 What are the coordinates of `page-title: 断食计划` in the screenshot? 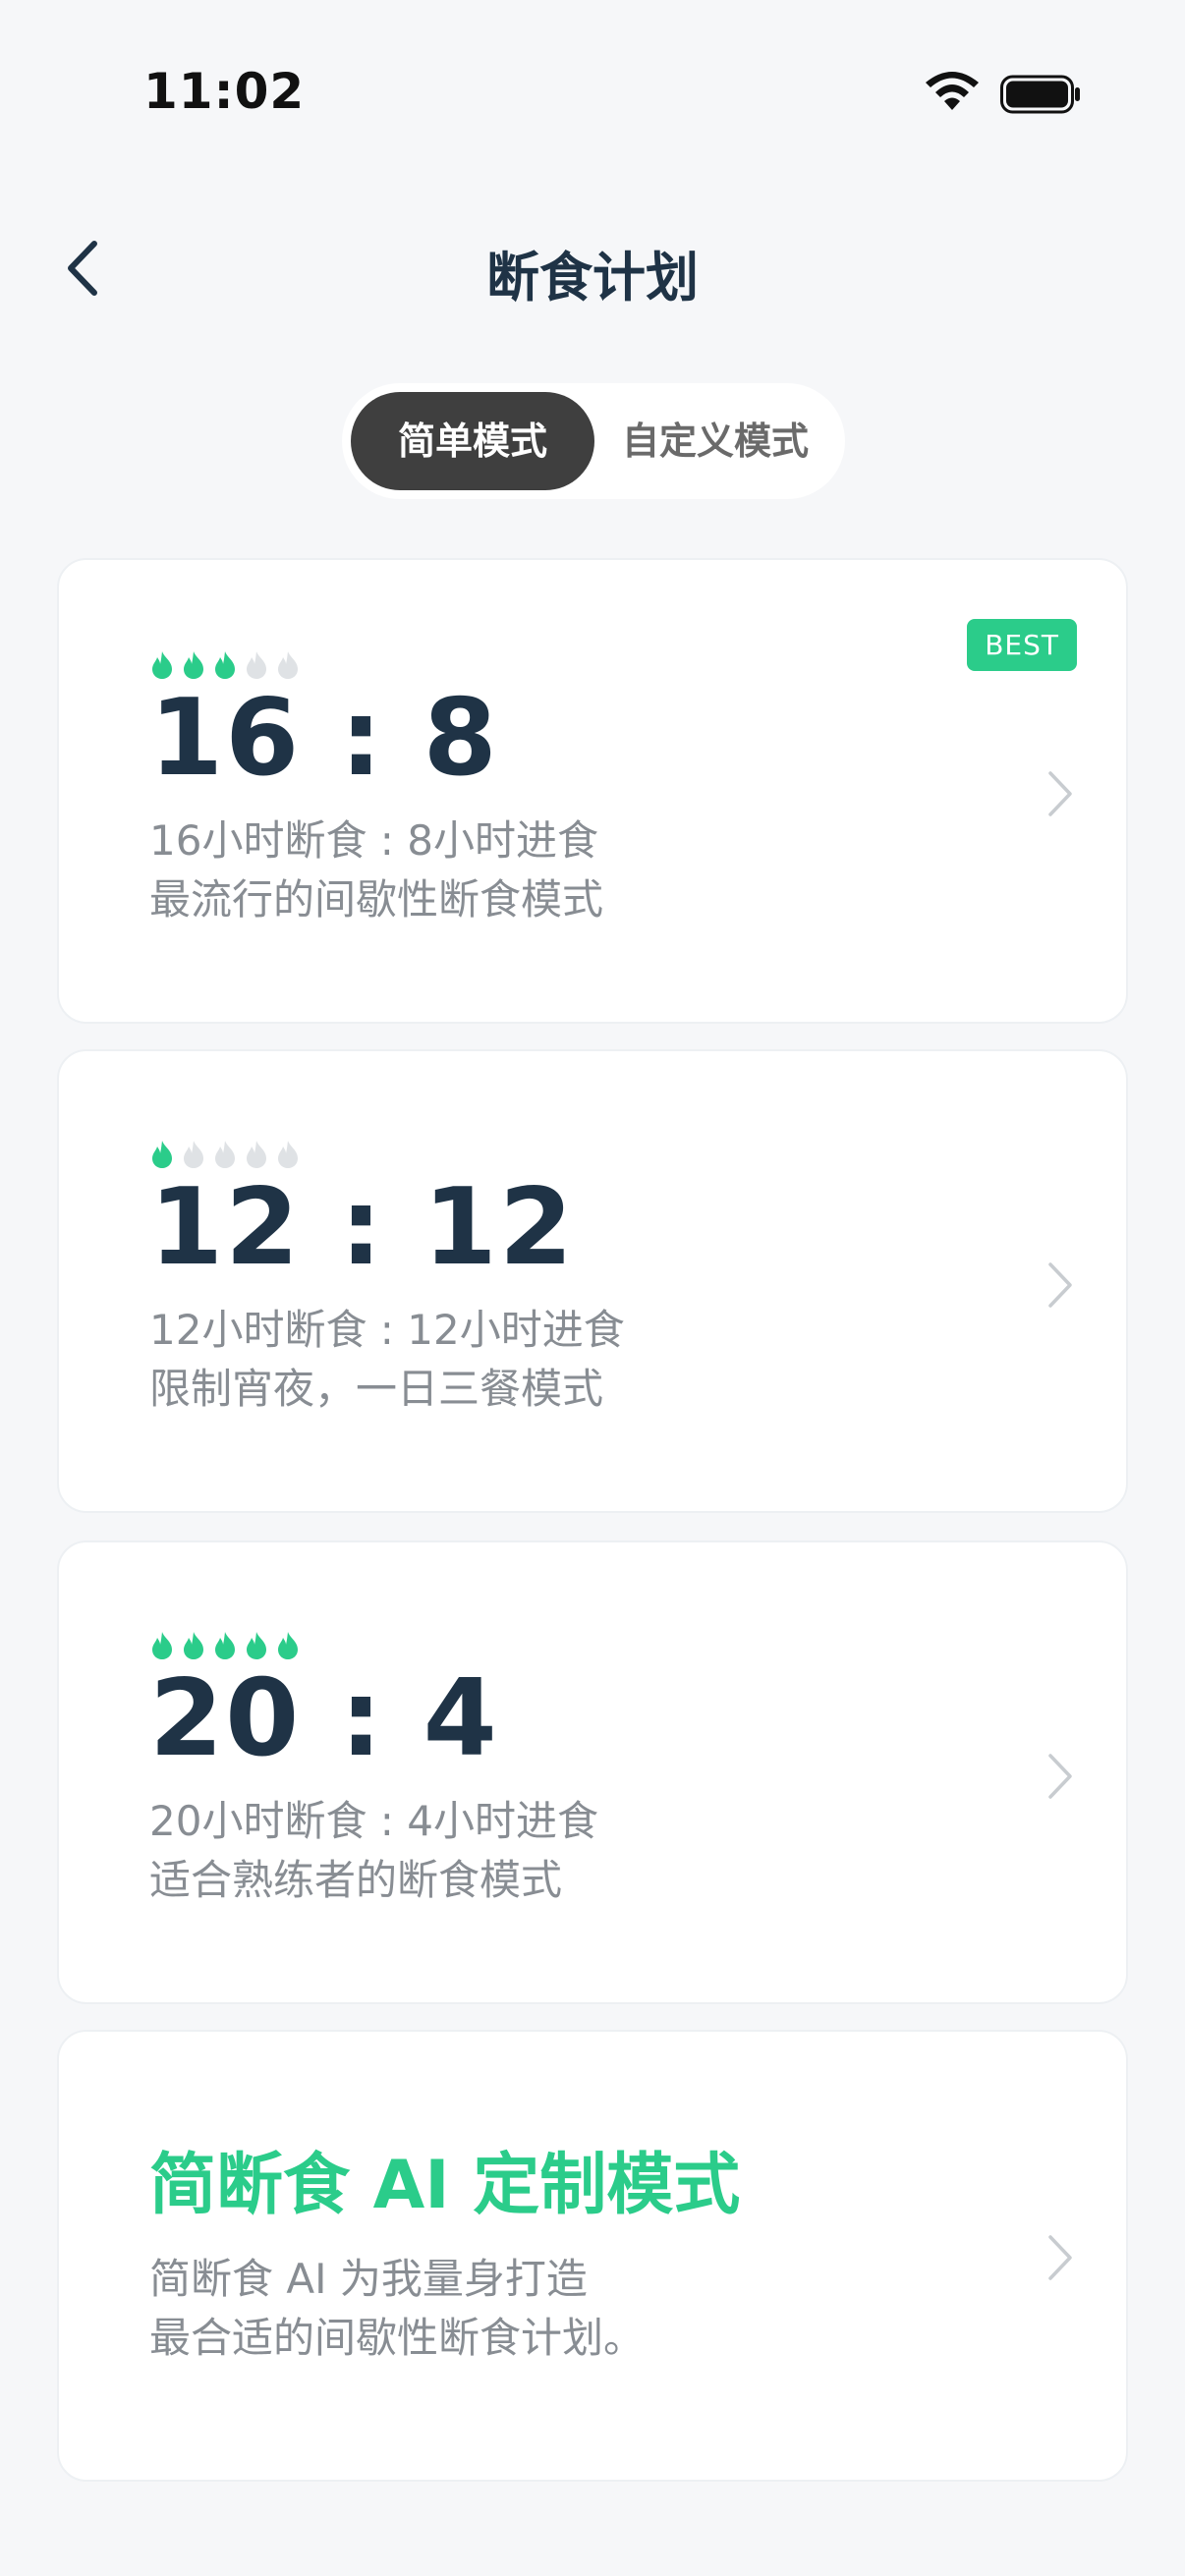 It's located at (592, 277).